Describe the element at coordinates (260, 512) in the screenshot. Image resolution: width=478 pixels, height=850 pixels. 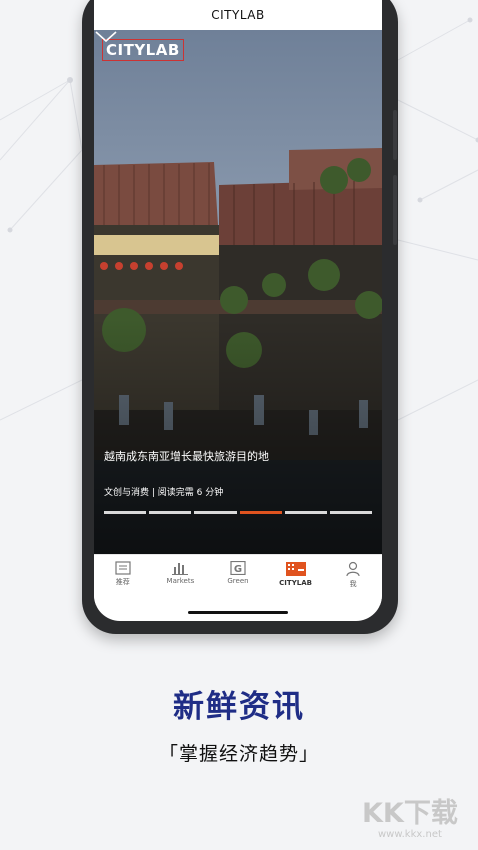
I see `progress-segment-active` at that location.